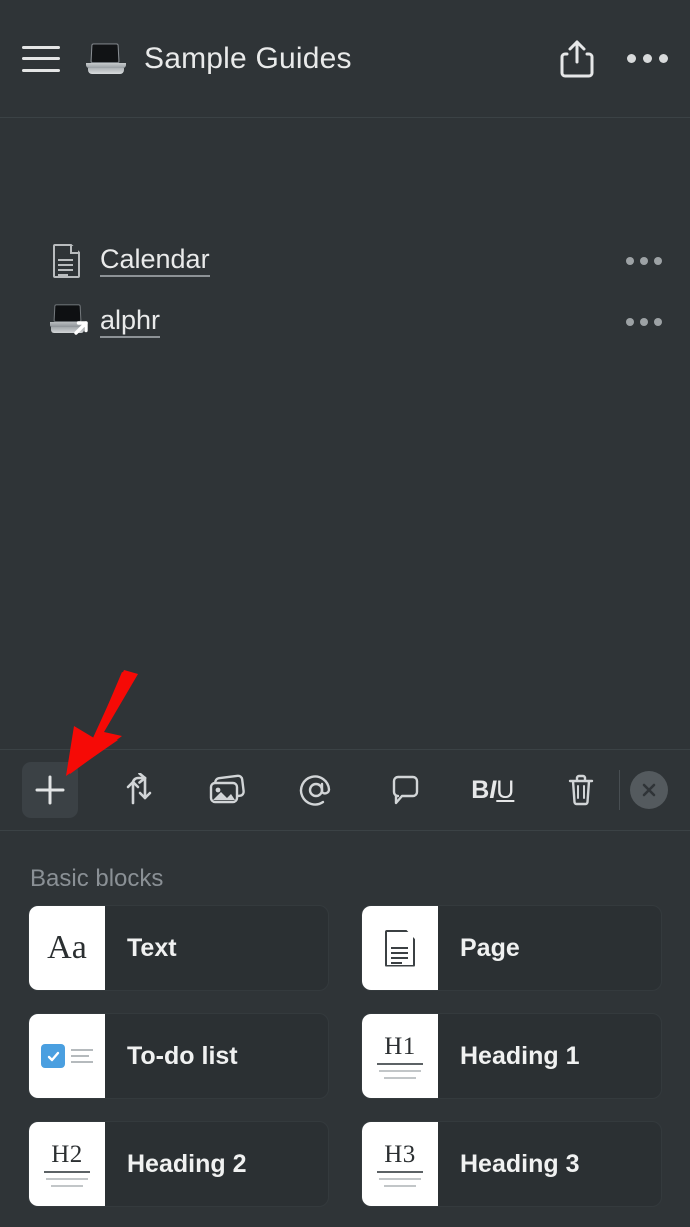 The image size is (690, 1227). I want to click on block-option-text: Aa Text, so click(178, 948).